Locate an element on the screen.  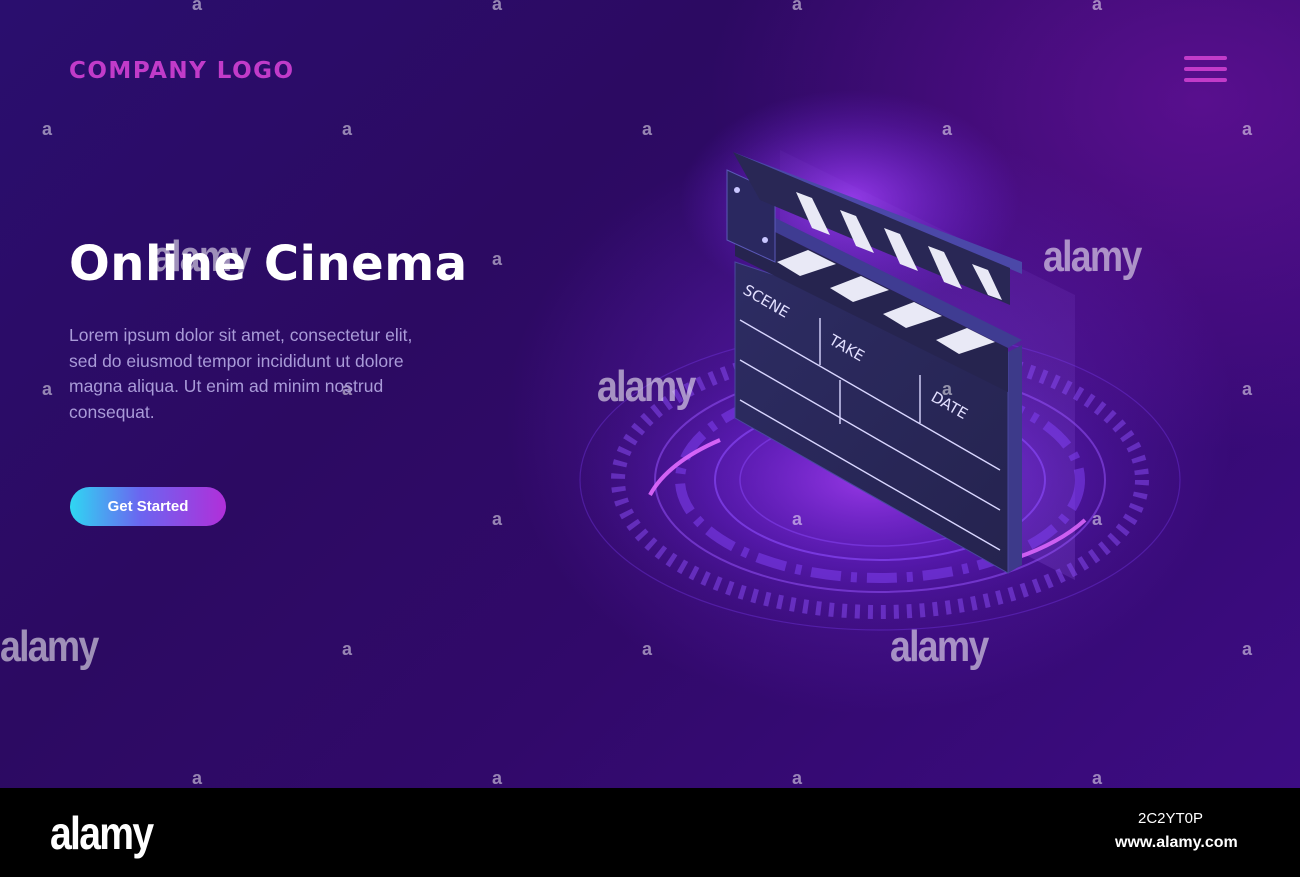
footer-logo: alamy is located at coordinates (102, 833).